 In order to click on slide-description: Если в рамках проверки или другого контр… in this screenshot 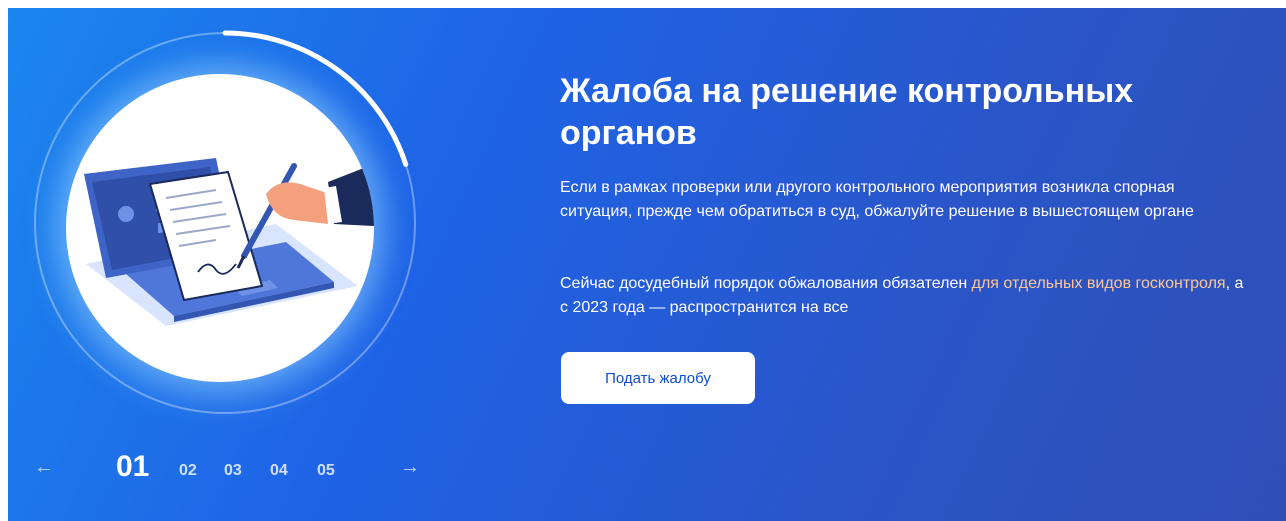, I will do `click(877, 199)`.